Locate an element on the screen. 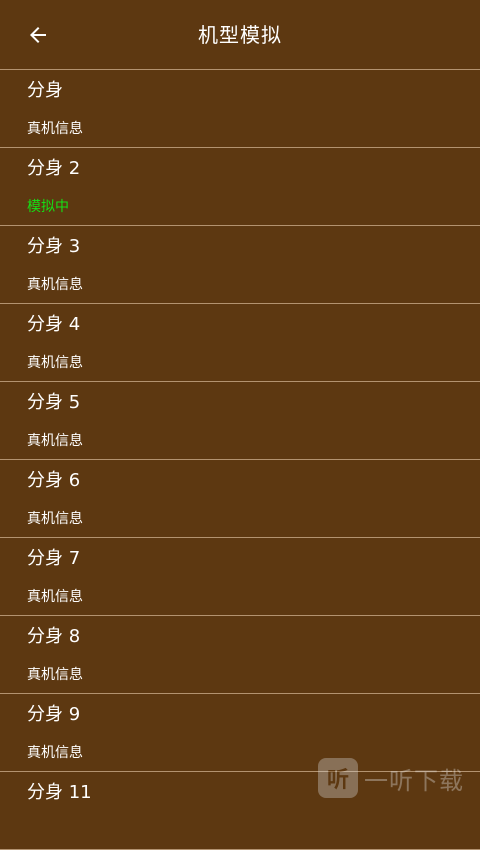 The image size is (480, 850). clone-name: 分身 7 is located at coordinates (54, 558).